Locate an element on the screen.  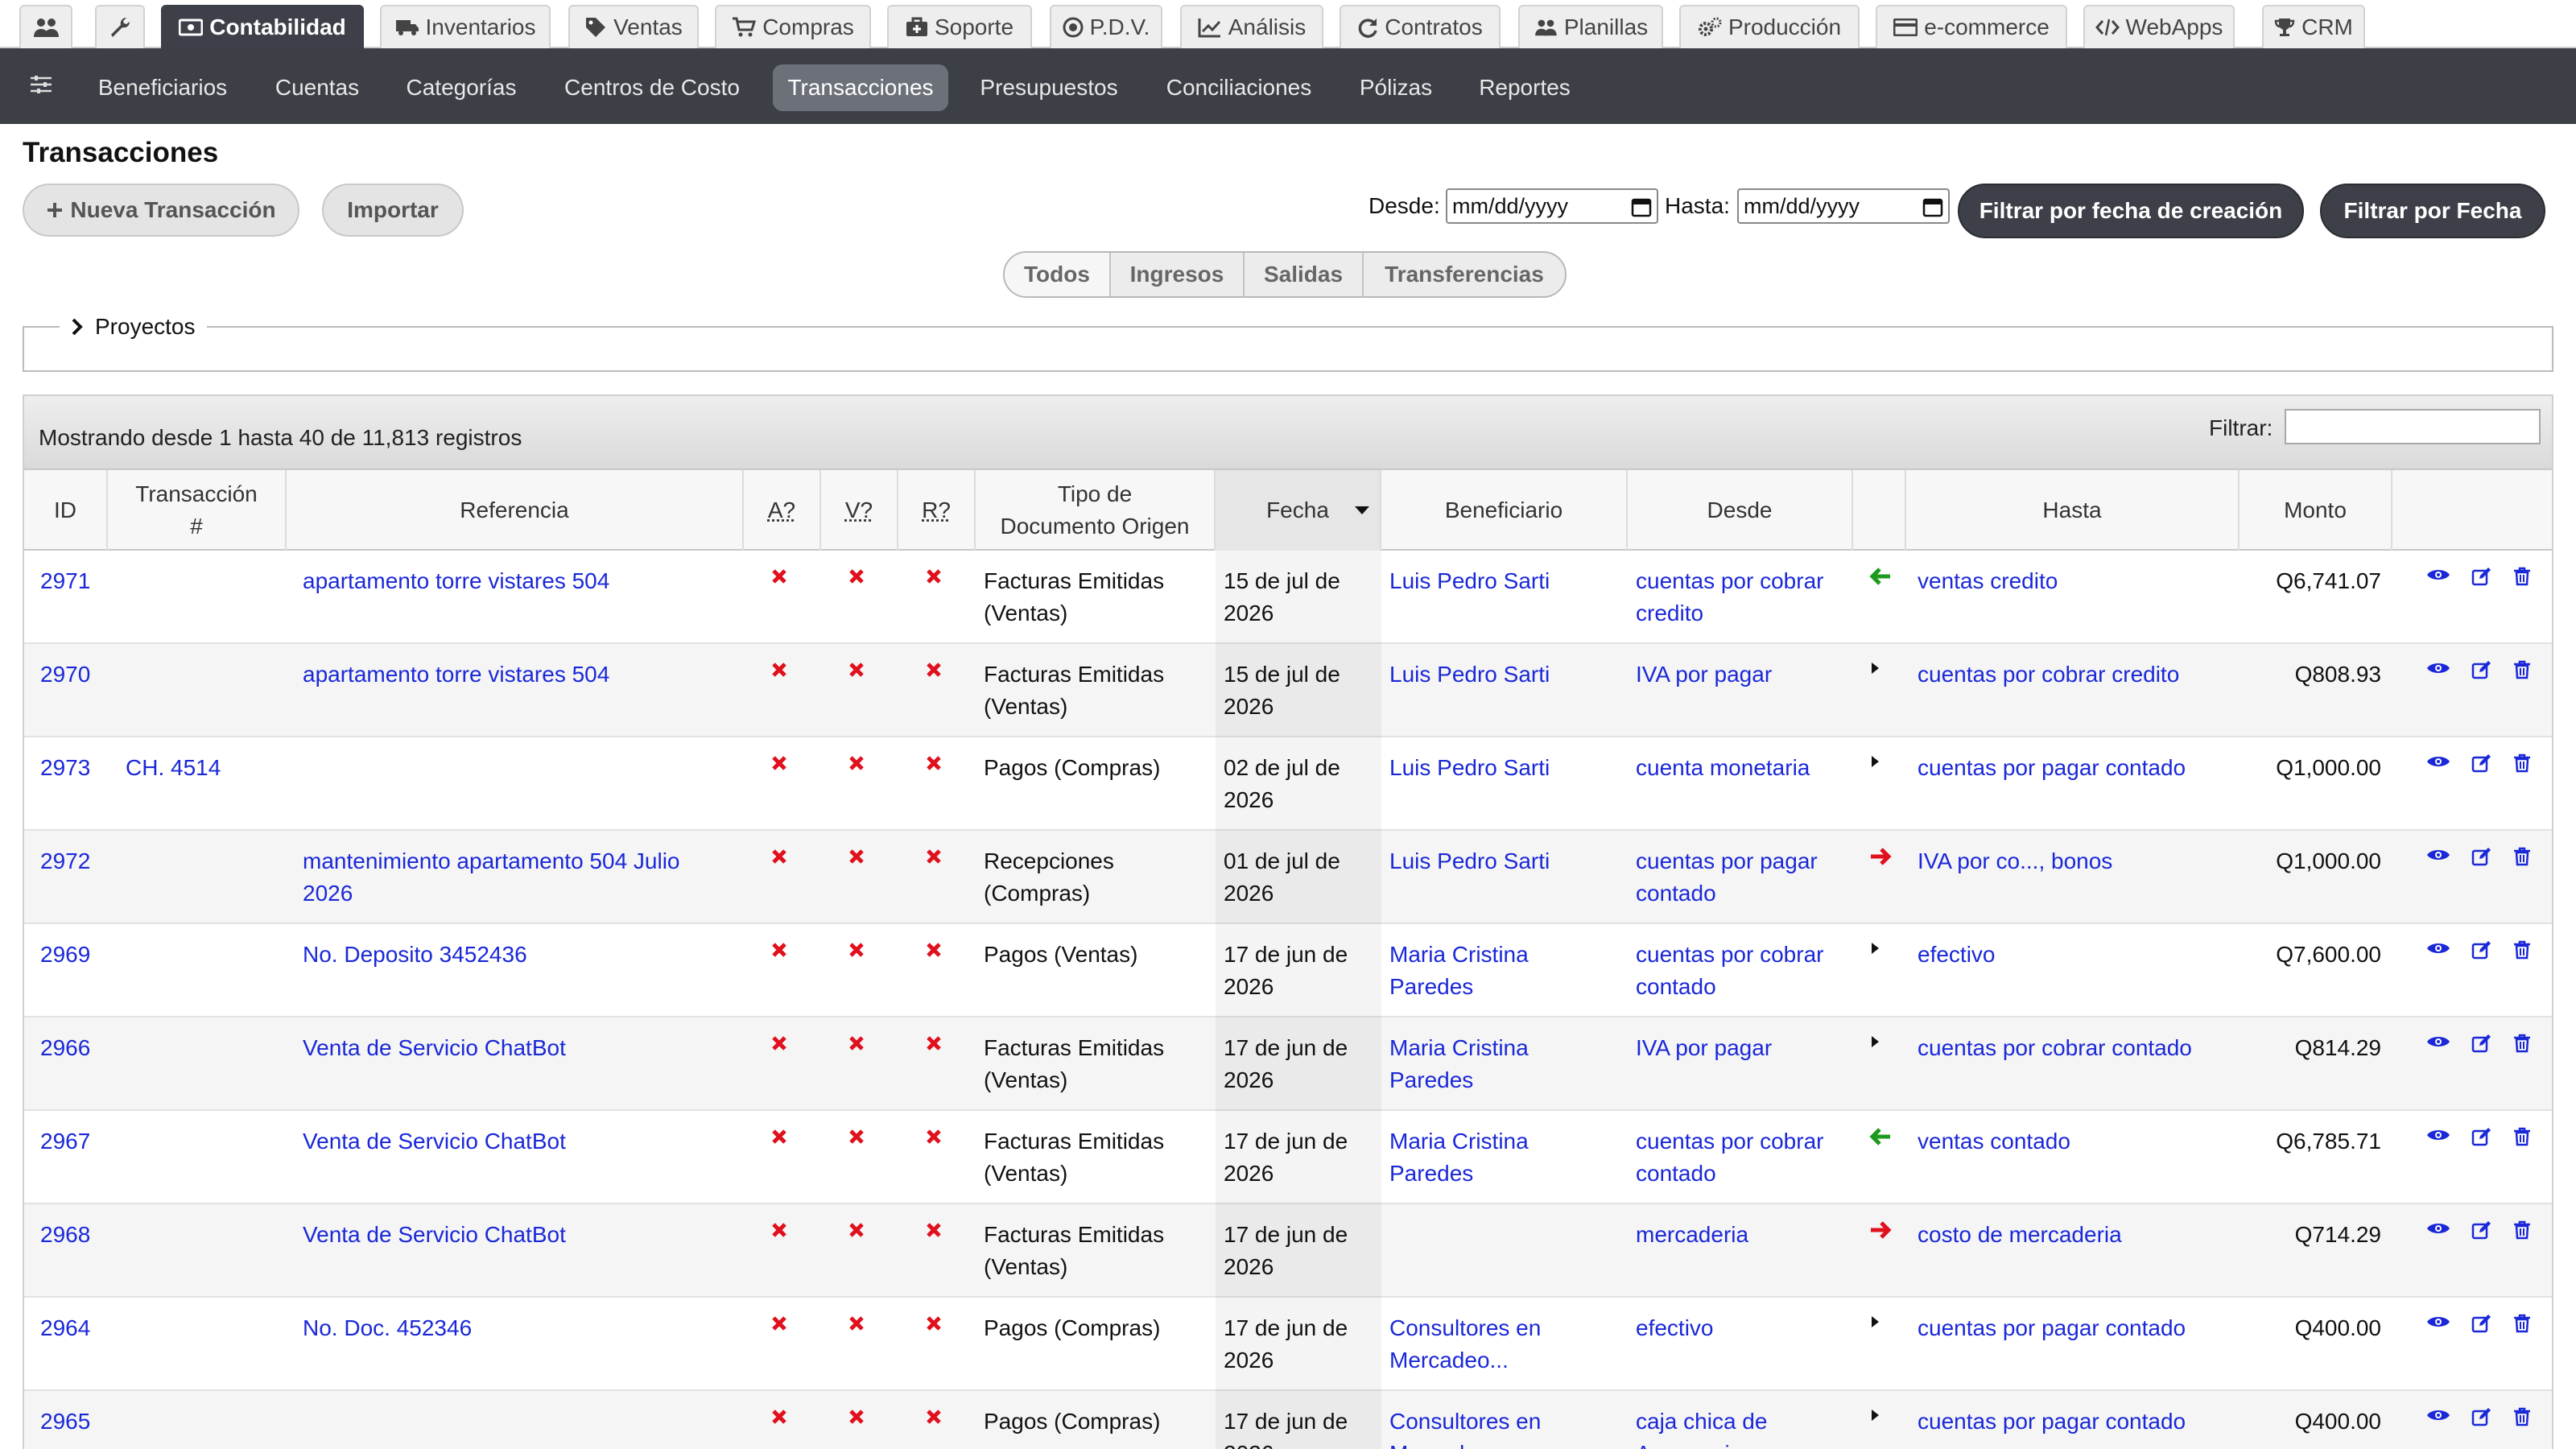
tab-crm: CRM is located at coordinates (2313, 26).